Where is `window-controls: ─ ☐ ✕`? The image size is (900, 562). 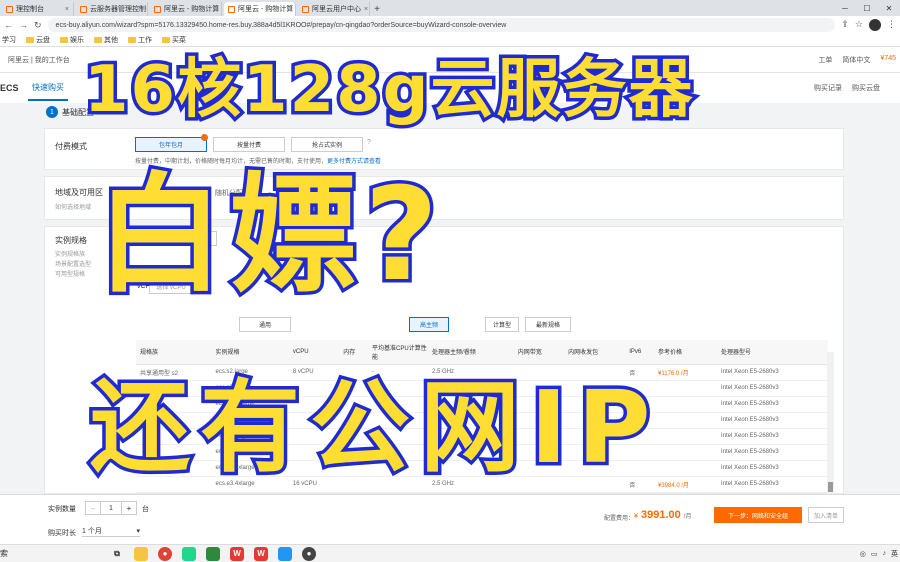 window-controls: ─ ☐ ✕ is located at coordinates (867, 8).